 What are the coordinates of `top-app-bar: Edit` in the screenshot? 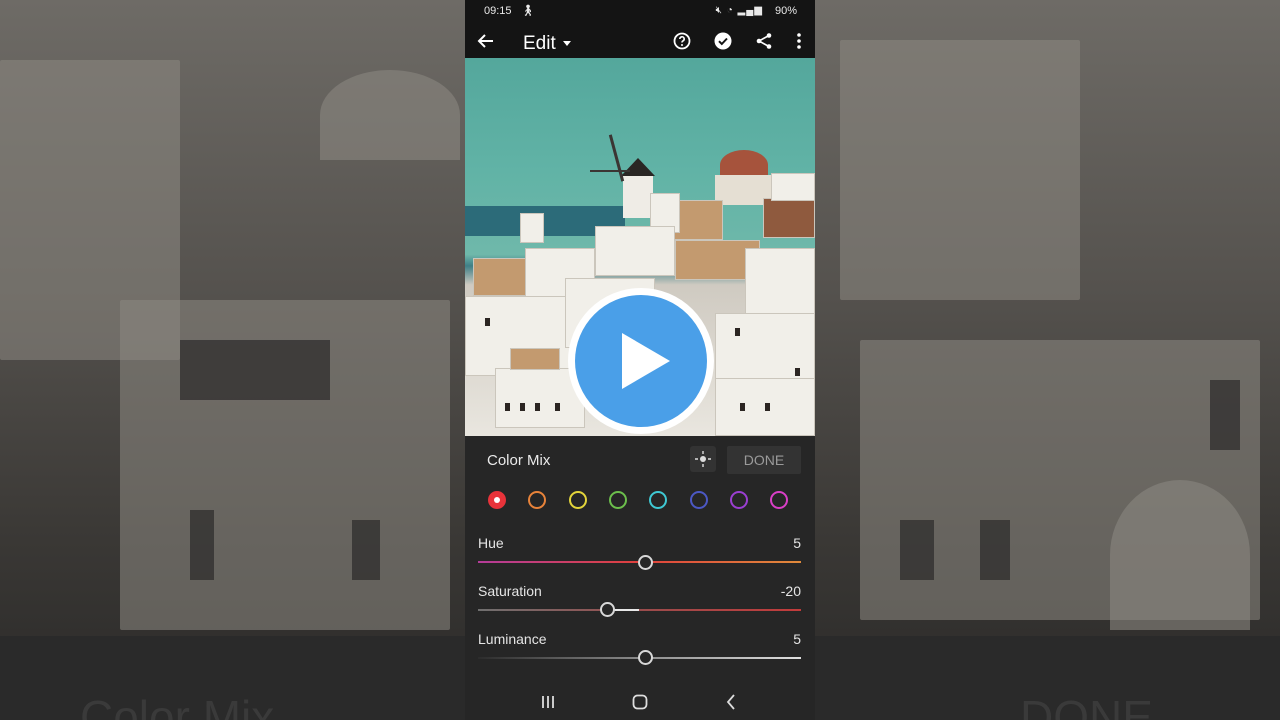 It's located at (640, 41).